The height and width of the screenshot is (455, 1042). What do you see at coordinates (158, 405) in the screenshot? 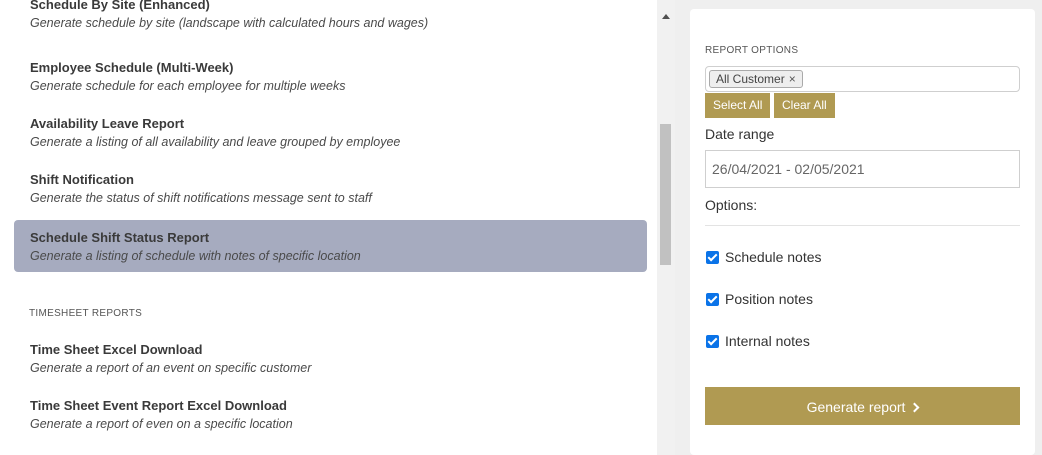
I see `report-title: Time Sheet Event Report Excel Download` at bounding box center [158, 405].